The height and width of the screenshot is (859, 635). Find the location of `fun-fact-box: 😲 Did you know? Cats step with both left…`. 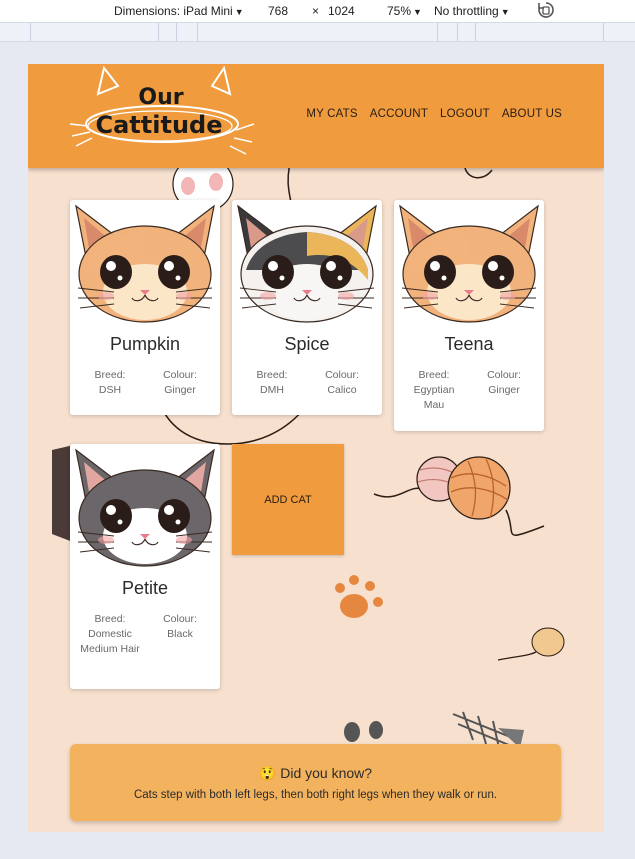

fun-fact-box: 😲 Did you know? Cats step with both left… is located at coordinates (315, 782).